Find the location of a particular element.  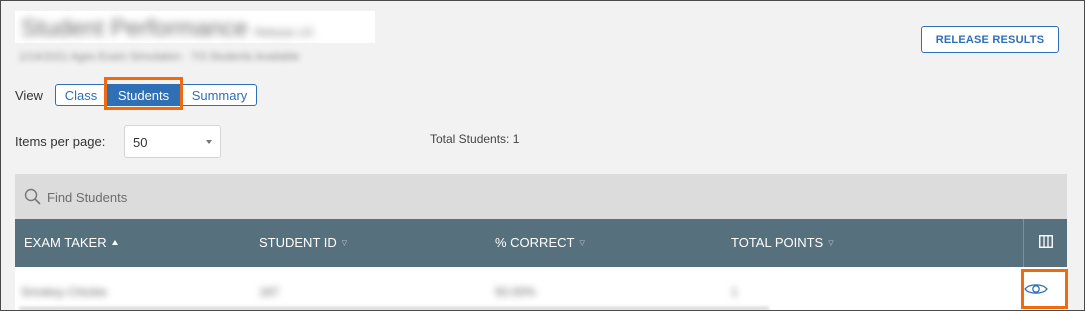

columns-icon is located at coordinates (1045, 243).